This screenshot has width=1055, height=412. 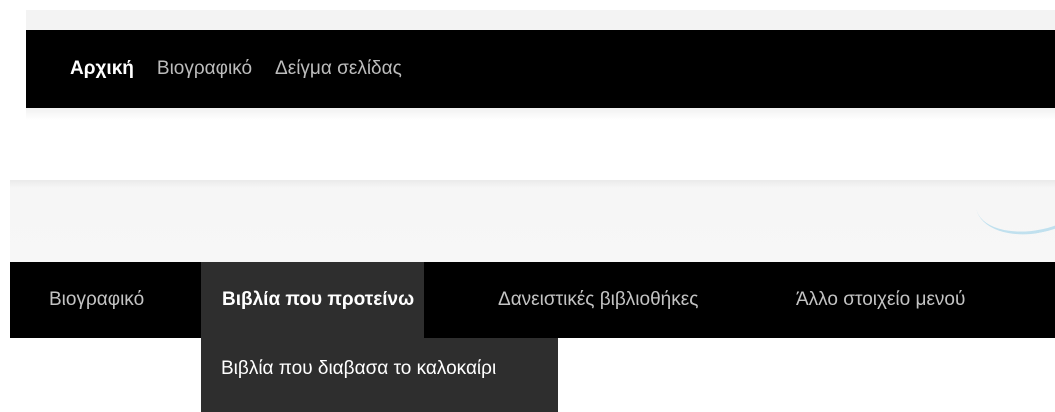 What do you see at coordinates (102, 69) in the screenshot?
I see `nav-item-home: Αρχική` at bounding box center [102, 69].